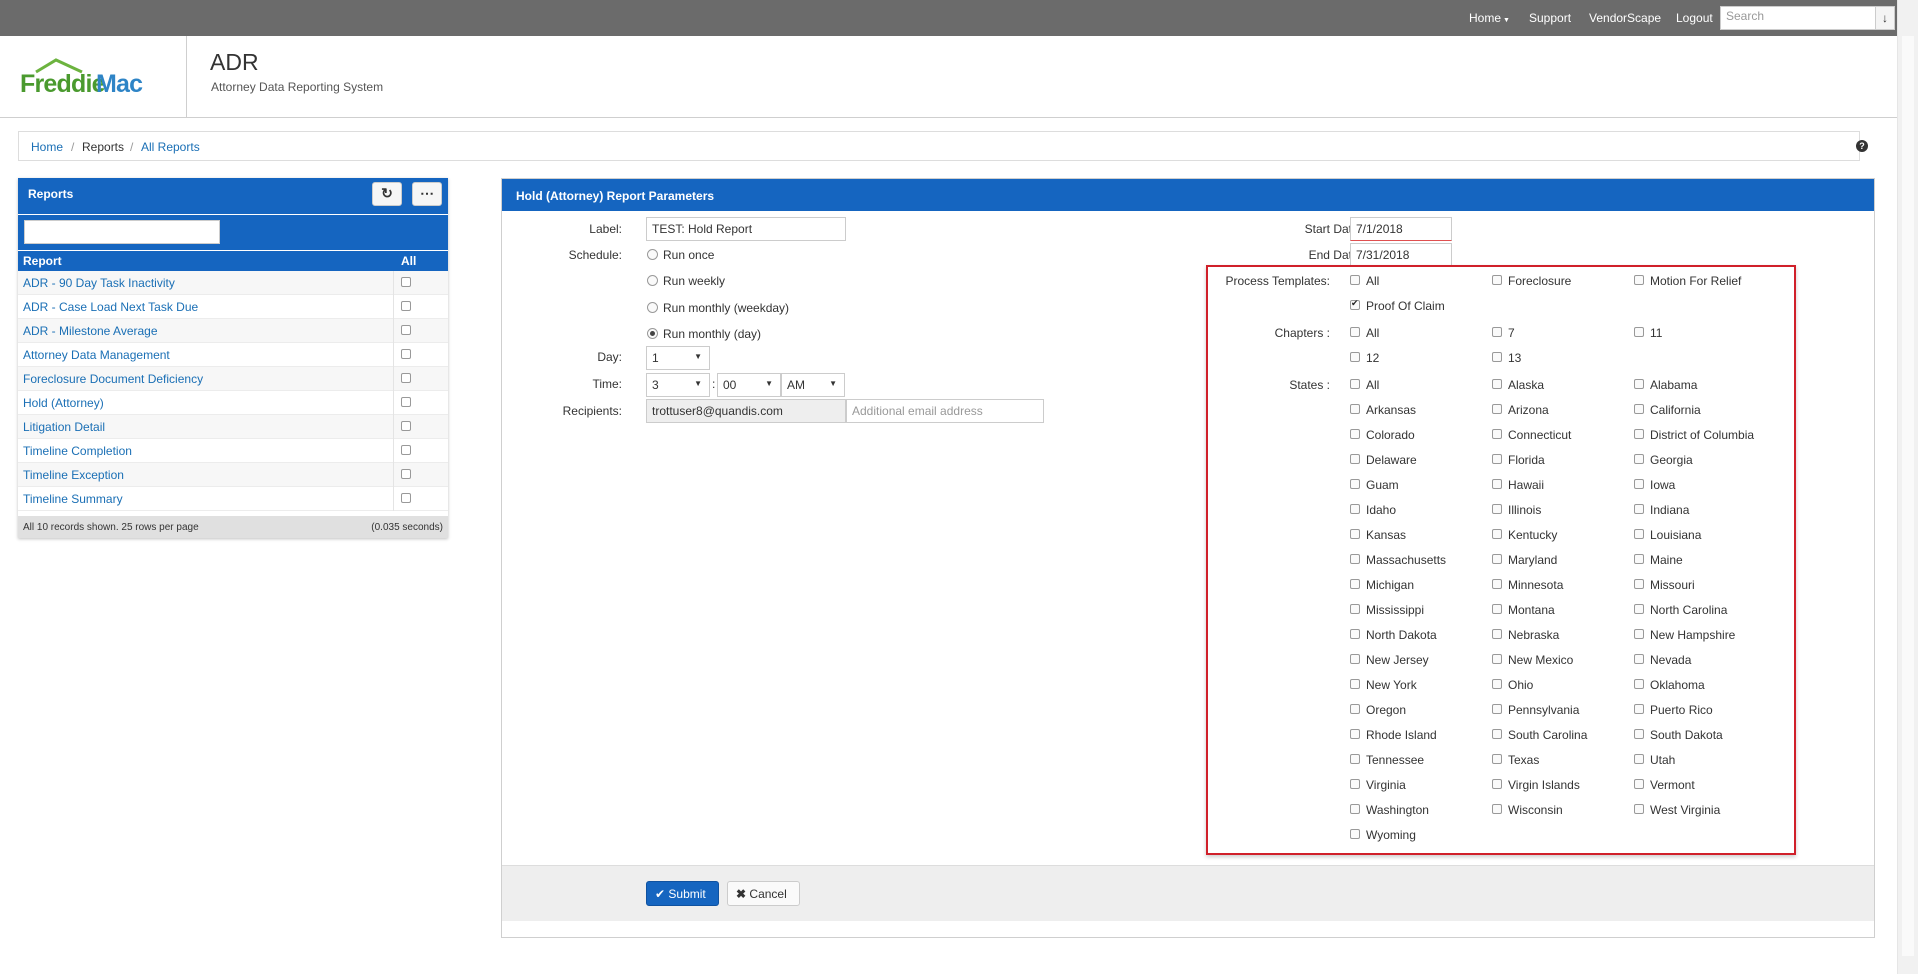  Describe the element at coordinates (47, 147) in the screenshot. I see `breadcrumb-home: Home` at that location.